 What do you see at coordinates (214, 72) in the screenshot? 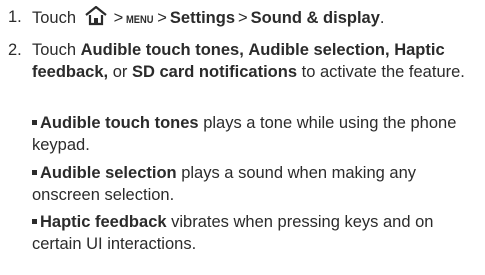
I see `option-sd-card-notifications: SD card notifications` at bounding box center [214, 72].